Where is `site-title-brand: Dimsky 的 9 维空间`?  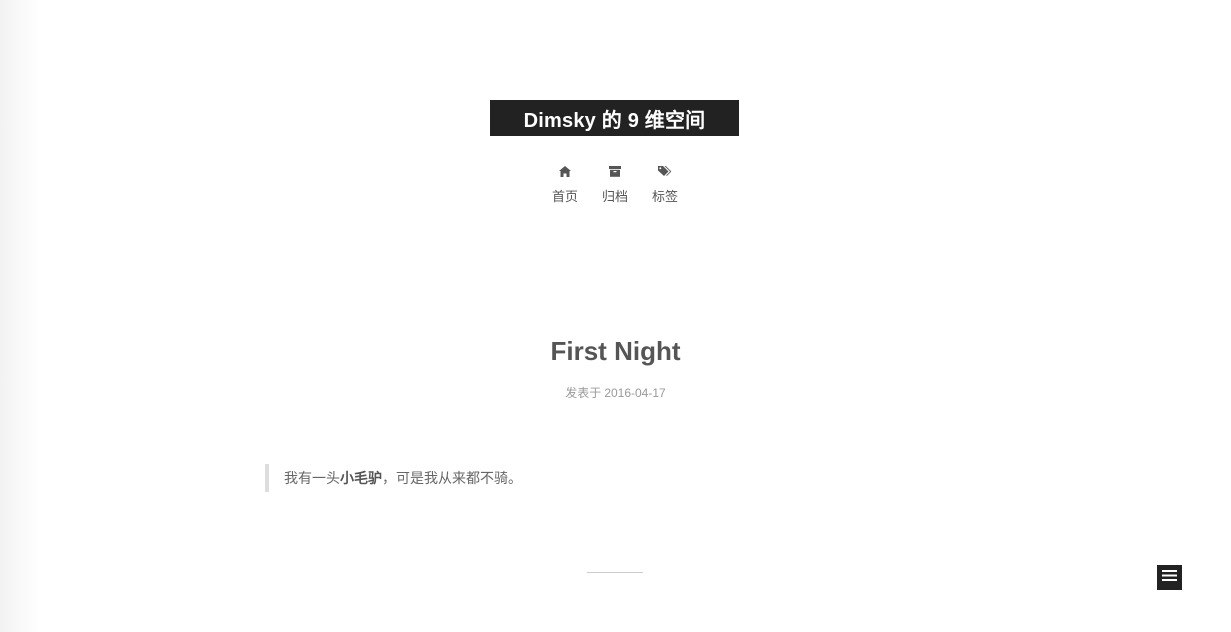 site-title-brand: Dimsky 的 9 维空间 is located at coordinates (614, 118).